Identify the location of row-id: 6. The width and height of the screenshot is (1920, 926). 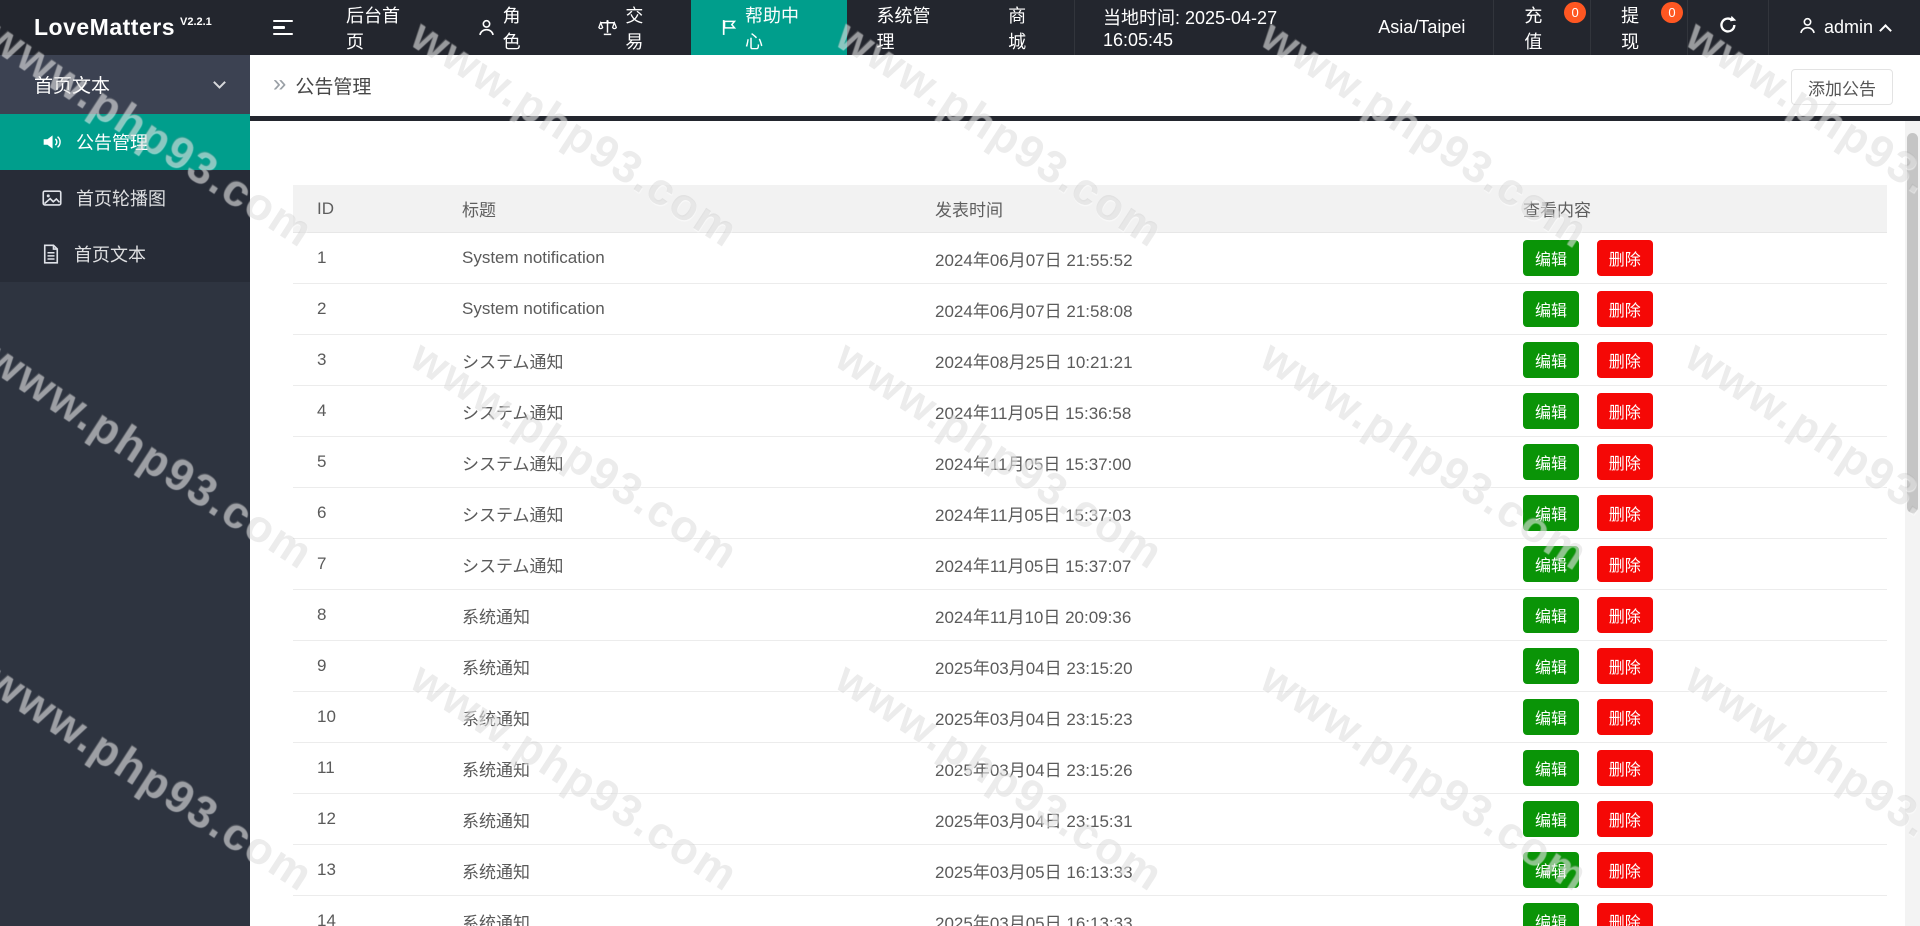
(322, 512).